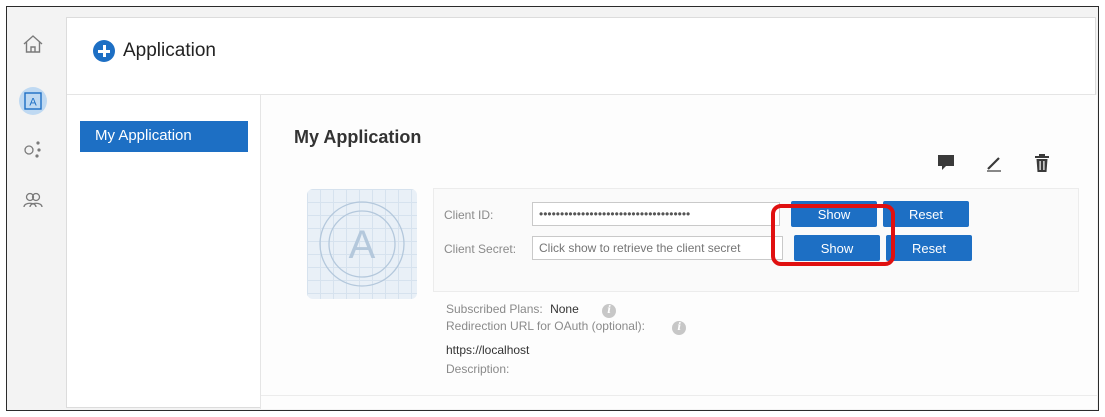 This screenshot has height=417, width=1105. Describe the element at coordinates (926, 214) in the screenshot. I see `client-id-reset-button: Reset` at that location.